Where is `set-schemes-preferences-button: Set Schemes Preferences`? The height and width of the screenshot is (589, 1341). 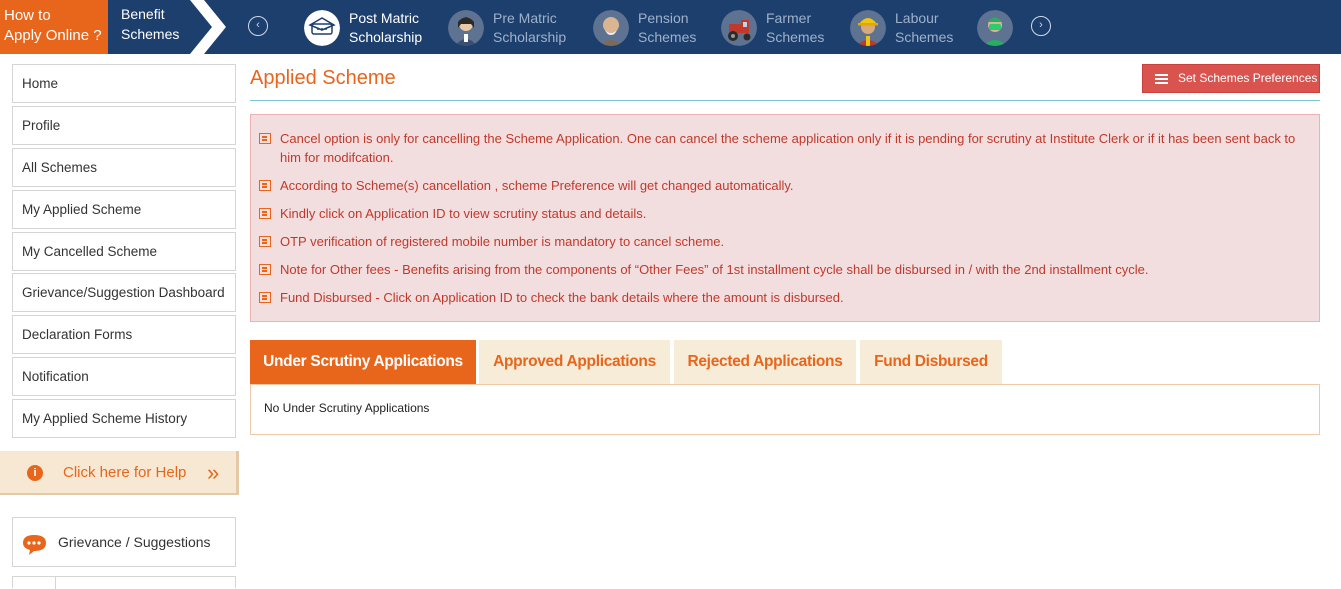 set-schemes-preferences-button: Set Schemes Preferences is located at coordinates (1231, 78).